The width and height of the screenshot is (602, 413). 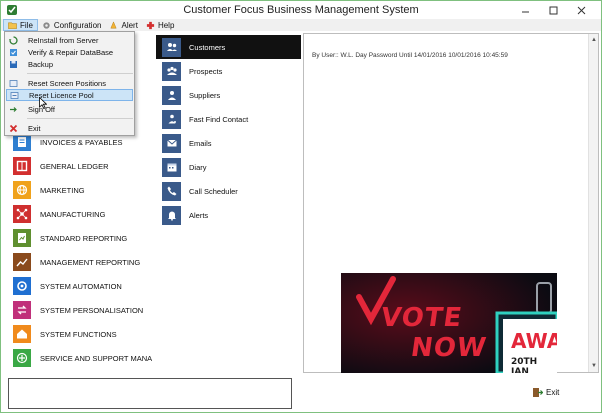 What do you see at coordinates (81, 286) in the screenshot?
I see `module-label: SYSTEM AUTOMATION` at bounding box center [81, 286].